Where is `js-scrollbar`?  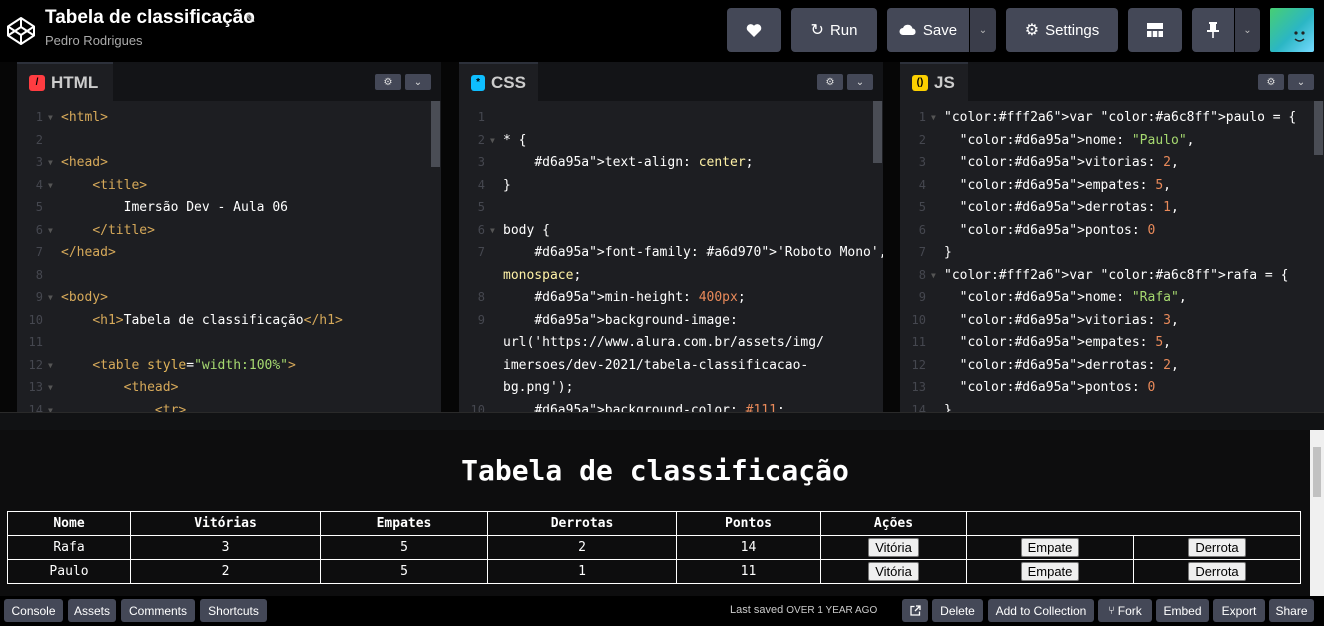
js-scrollbar is located at coordinates (1318, 128).